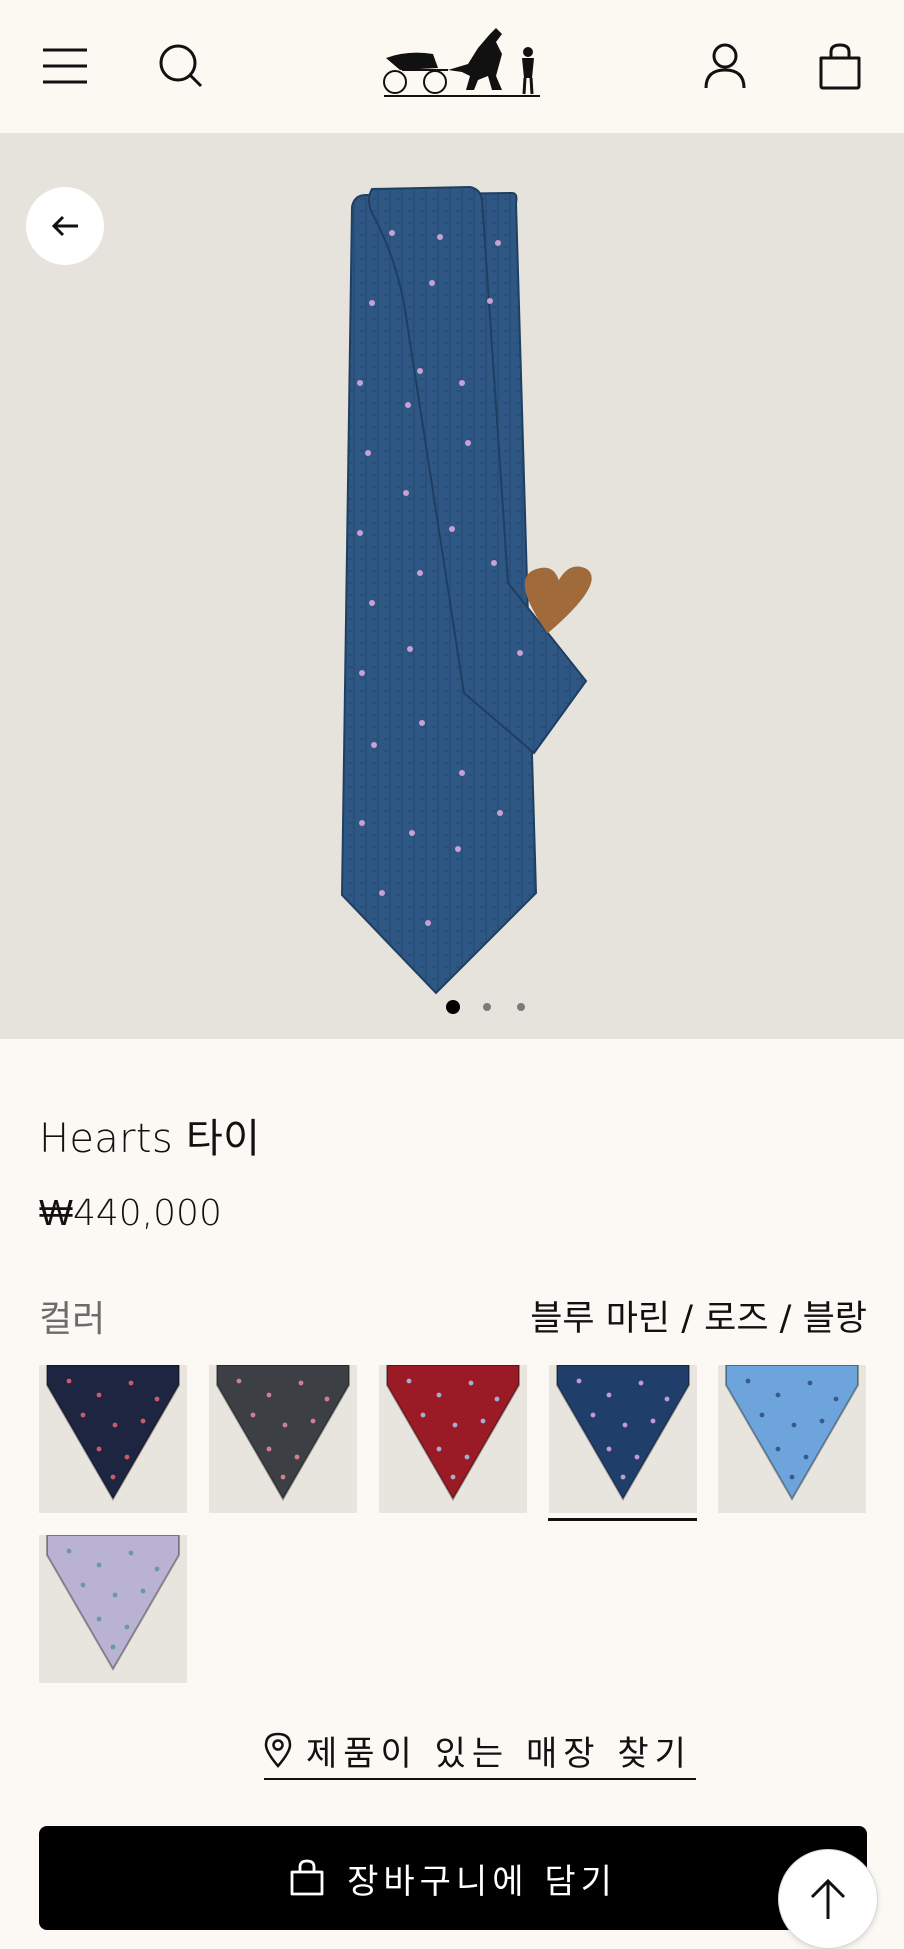 The image size is (904, 1949). I want to click on carriage-logo, so click(461, 62).